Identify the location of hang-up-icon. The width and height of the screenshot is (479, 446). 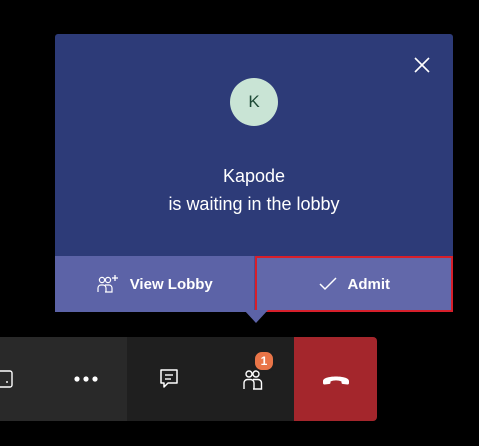
(335, 380).